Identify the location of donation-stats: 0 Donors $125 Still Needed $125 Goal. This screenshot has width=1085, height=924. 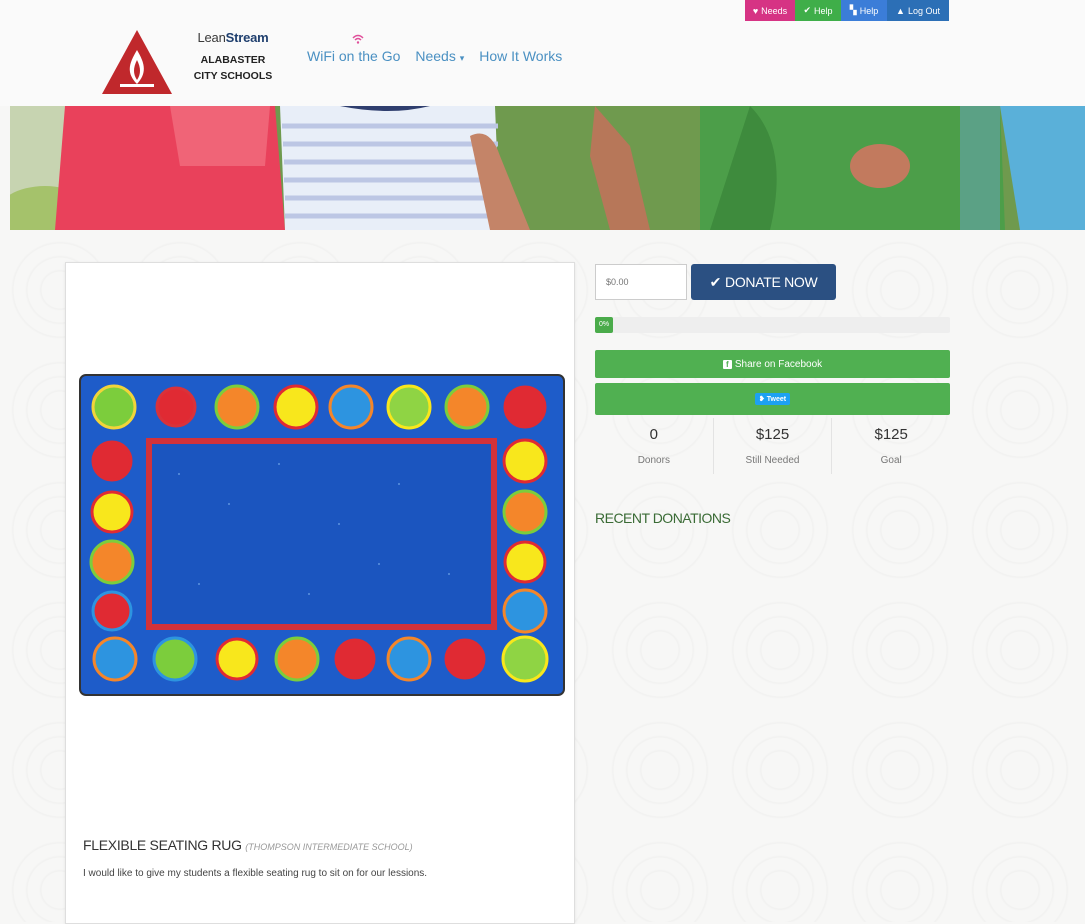
(772, 446).